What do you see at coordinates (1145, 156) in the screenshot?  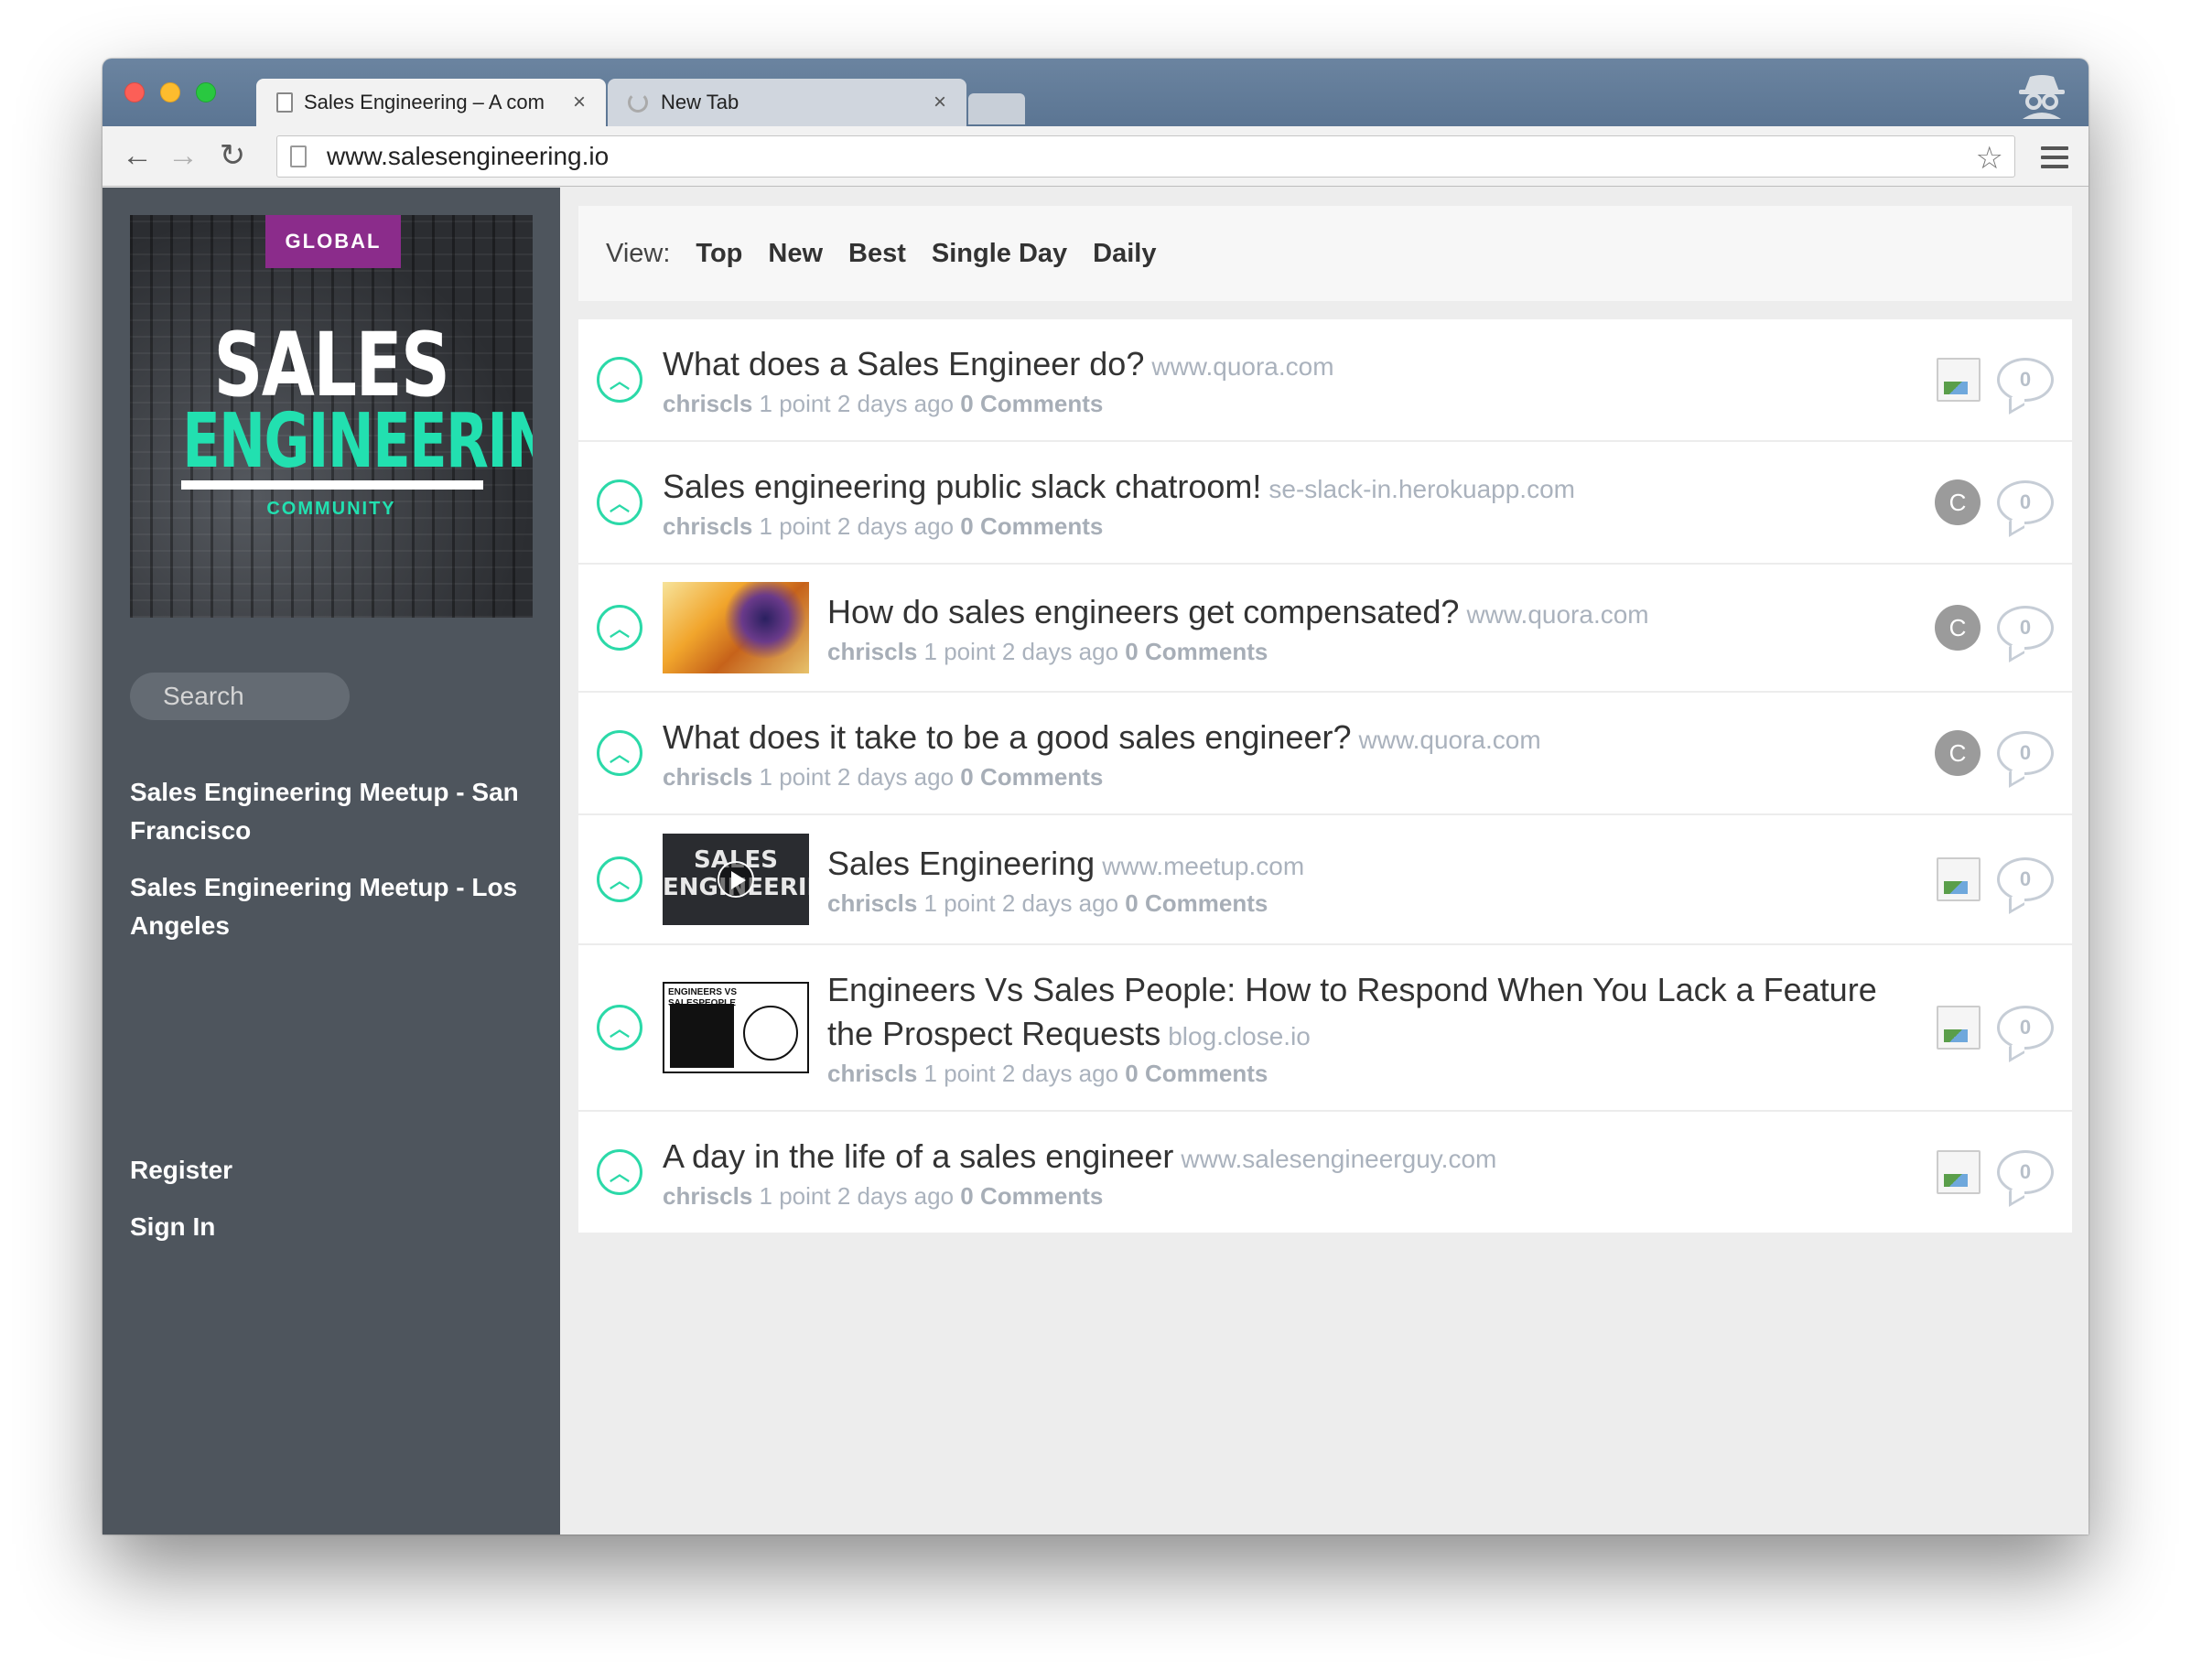 I see `address-bar: www.salesengineering.io ☆` at bounding box center [1145, 156].